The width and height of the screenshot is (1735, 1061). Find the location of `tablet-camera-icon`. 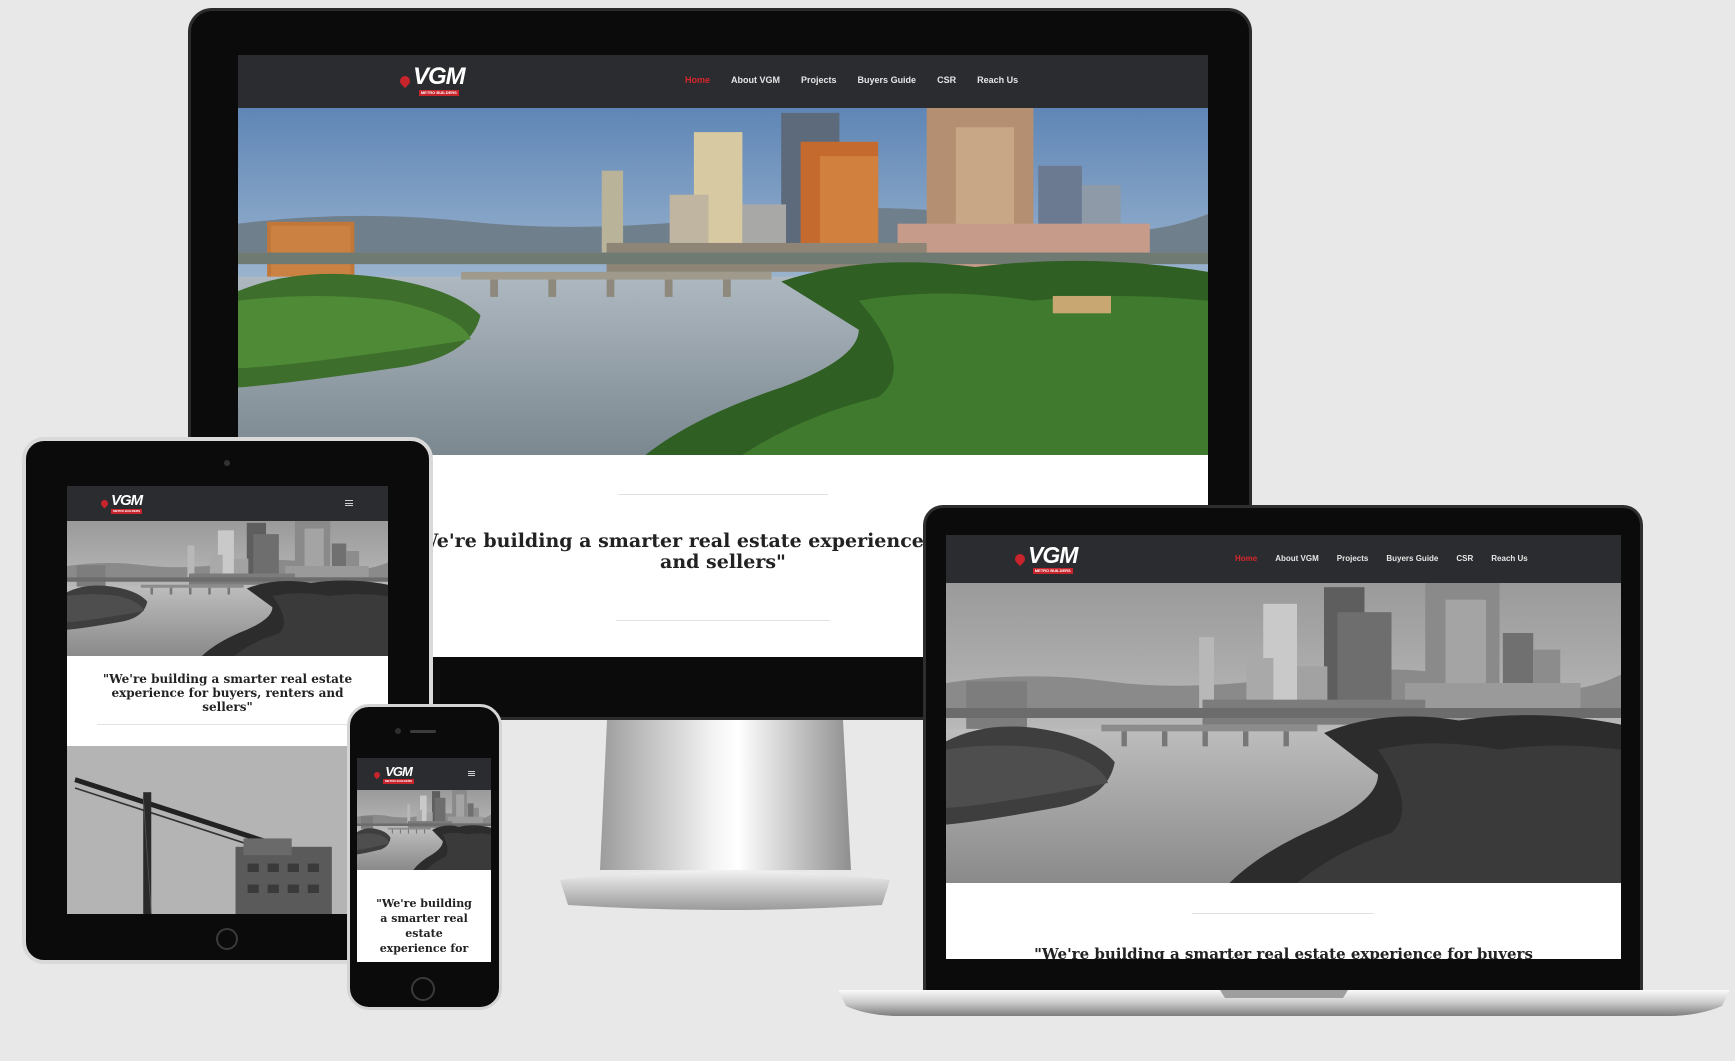

tablet-camera-icon is located at coordinates (227, 463).